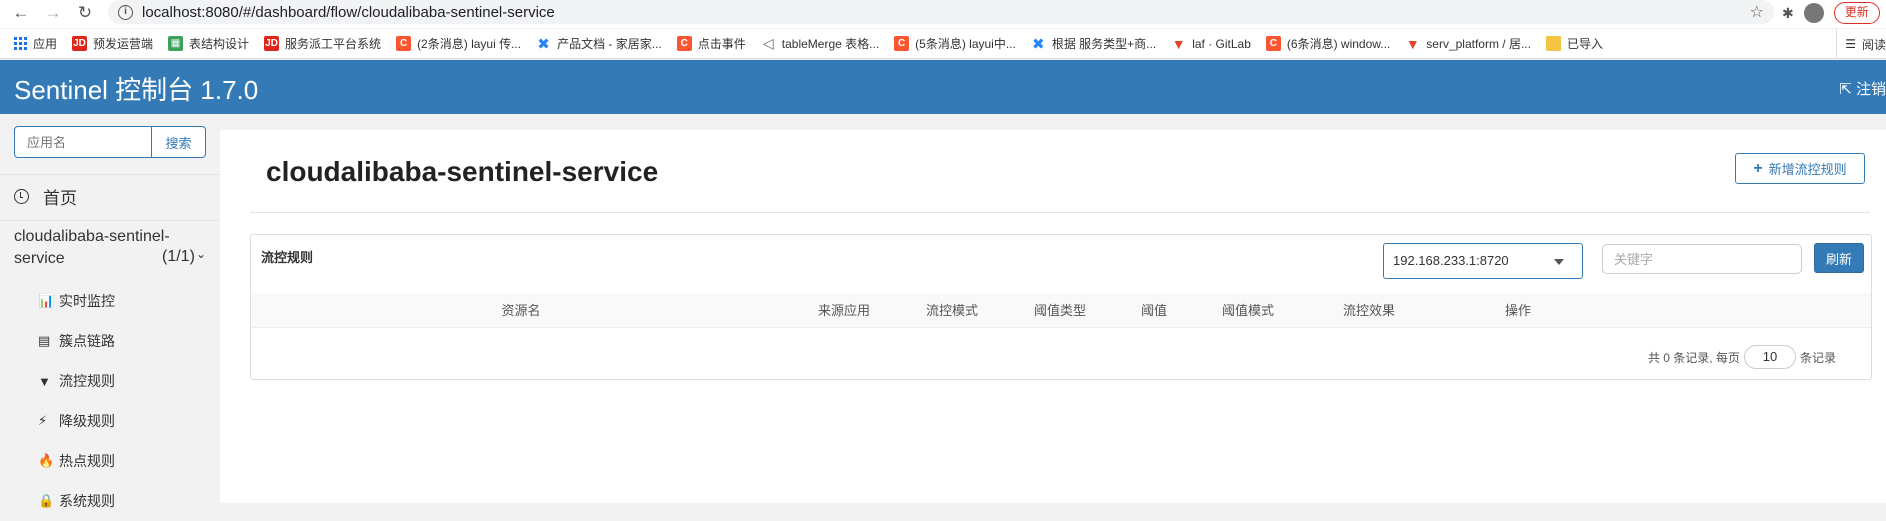 This screenshot has height=521, width=1886. What do you see at coordinates (201, 254) in the screenshot?
I see `chevron-down-icon: ⌄` at bounding box center [201, 254].